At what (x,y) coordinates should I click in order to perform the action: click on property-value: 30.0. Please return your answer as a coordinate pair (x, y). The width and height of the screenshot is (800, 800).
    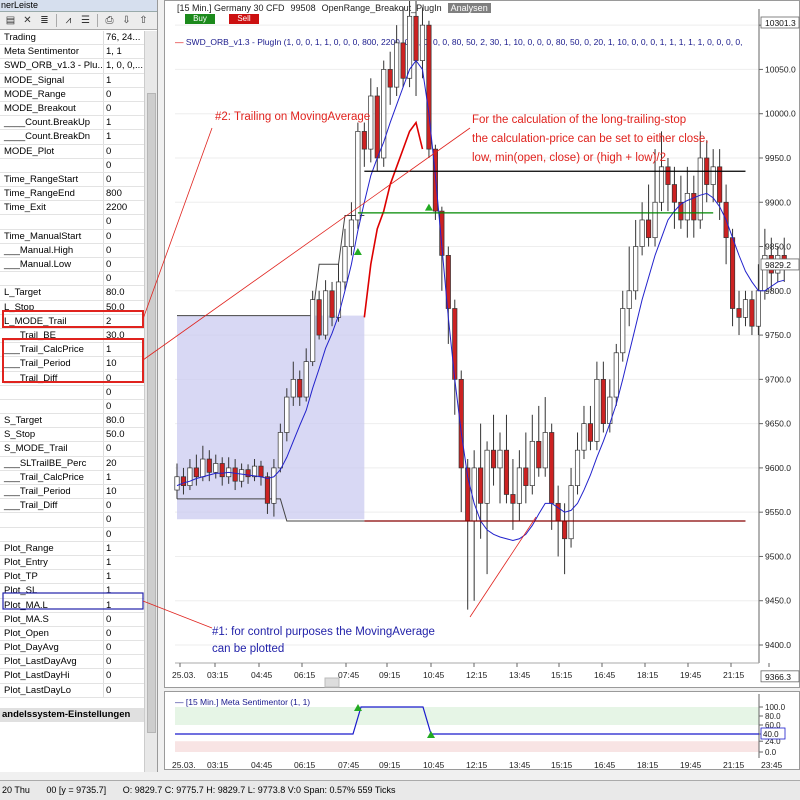
    Looking at the image, I should click on (124, 335).